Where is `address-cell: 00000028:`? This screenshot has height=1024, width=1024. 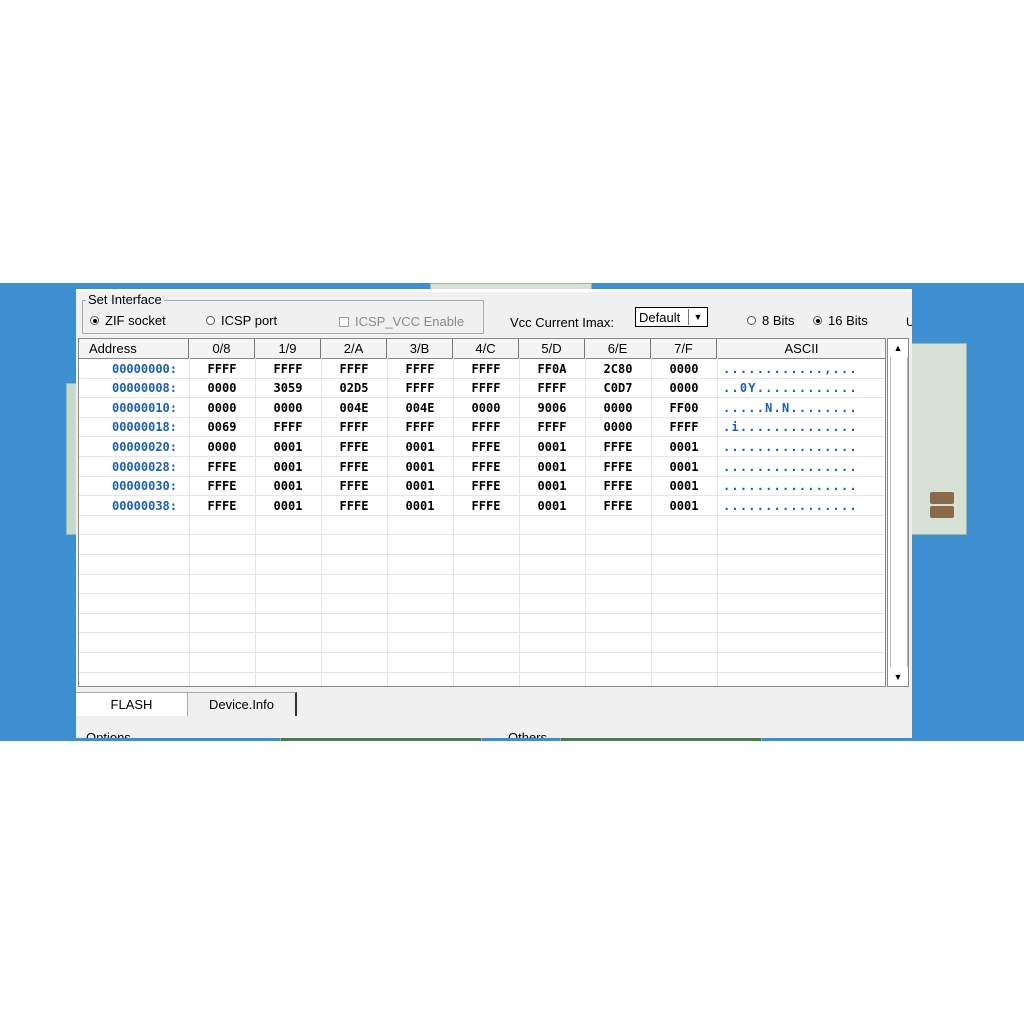
address-cell: 00000028: is located at coordinates (128, 466).